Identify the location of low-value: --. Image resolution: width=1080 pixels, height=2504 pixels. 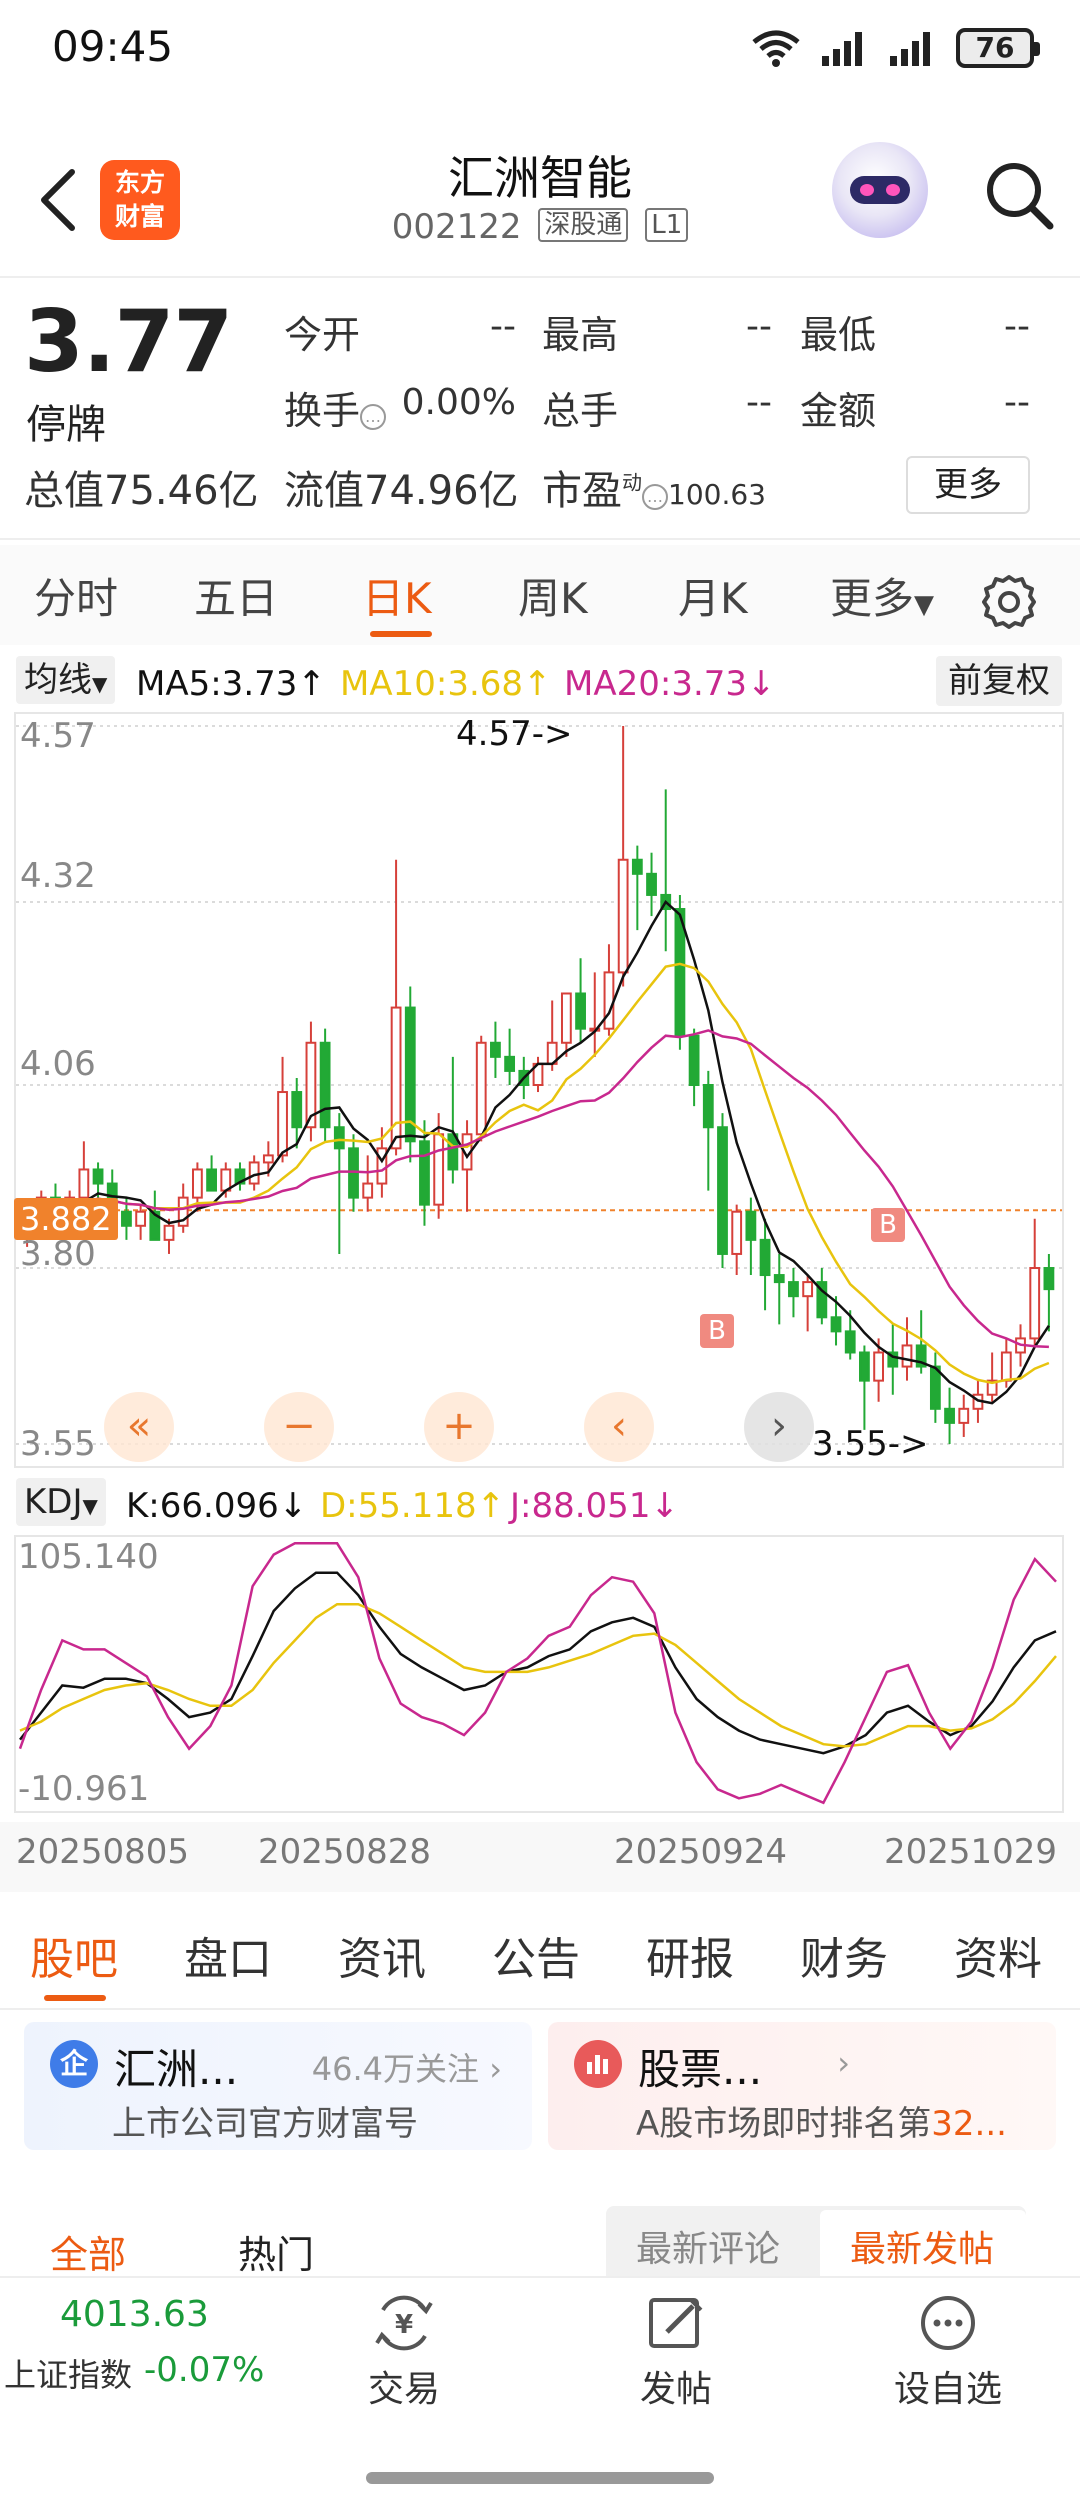
(1017, 326).